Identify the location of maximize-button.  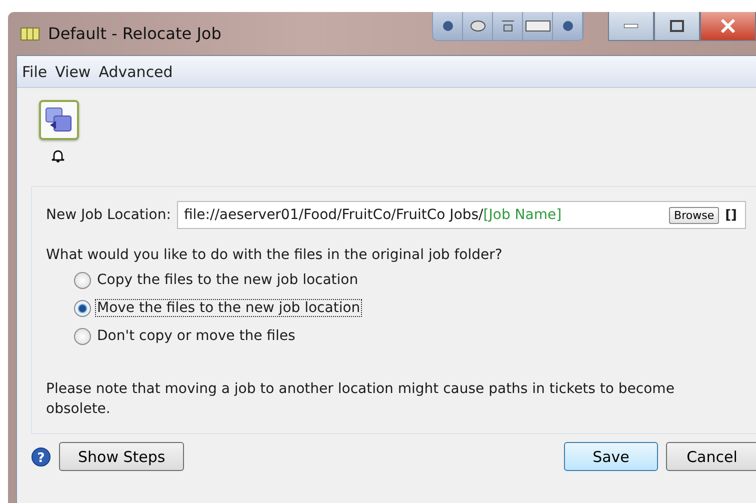
(677, 26).